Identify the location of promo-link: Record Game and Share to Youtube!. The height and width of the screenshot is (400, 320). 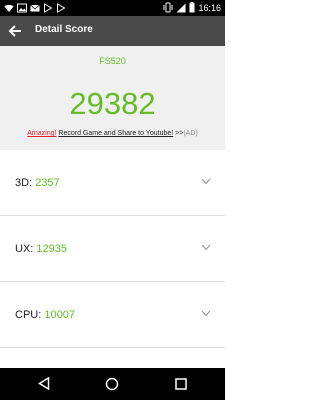
(115, 133).